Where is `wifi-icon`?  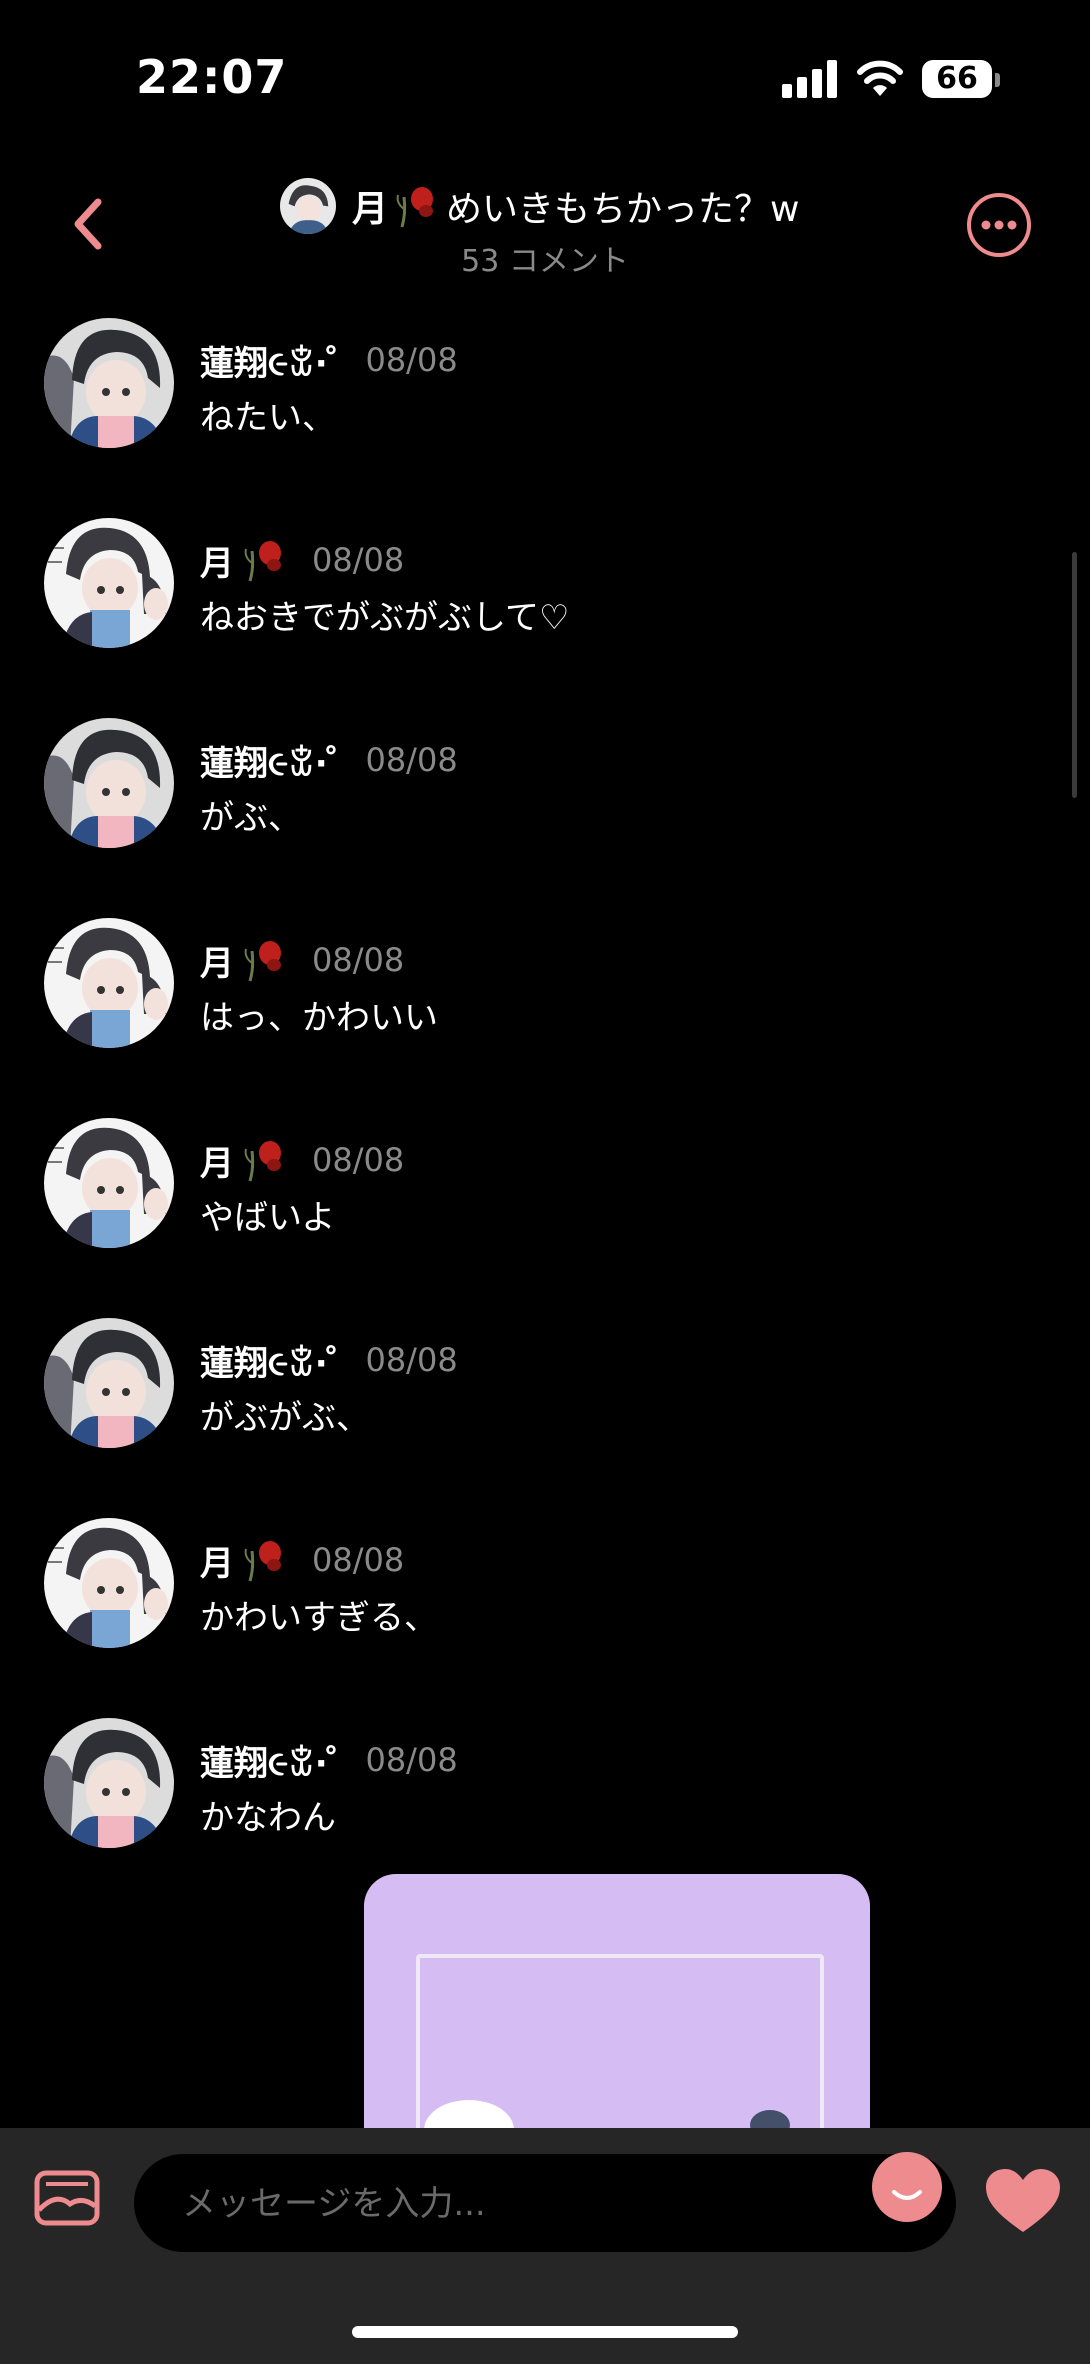
wifi-icon is located at coordinates (880, 78).